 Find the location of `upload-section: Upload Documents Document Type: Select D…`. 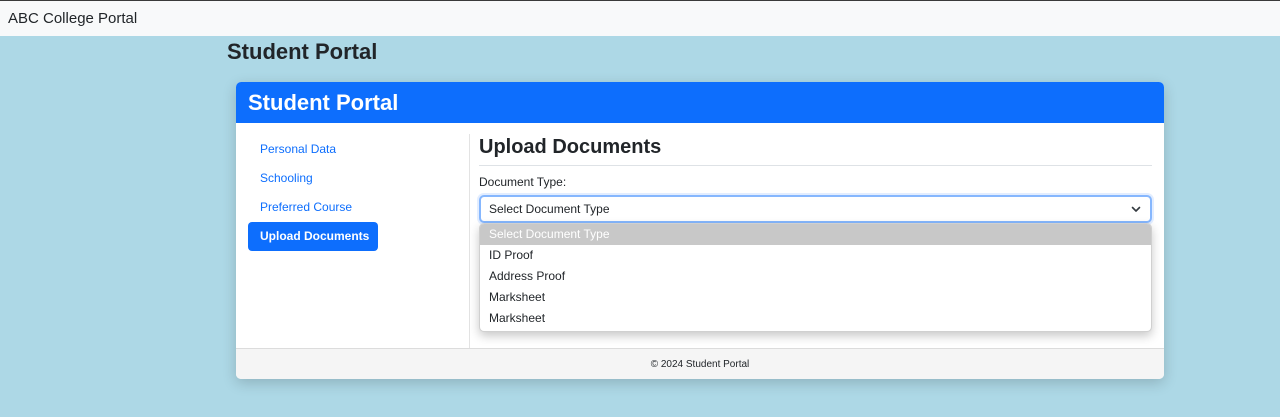

upload-section: Upload Documents Document Type: Select D… is located at coordinates (815, 179).